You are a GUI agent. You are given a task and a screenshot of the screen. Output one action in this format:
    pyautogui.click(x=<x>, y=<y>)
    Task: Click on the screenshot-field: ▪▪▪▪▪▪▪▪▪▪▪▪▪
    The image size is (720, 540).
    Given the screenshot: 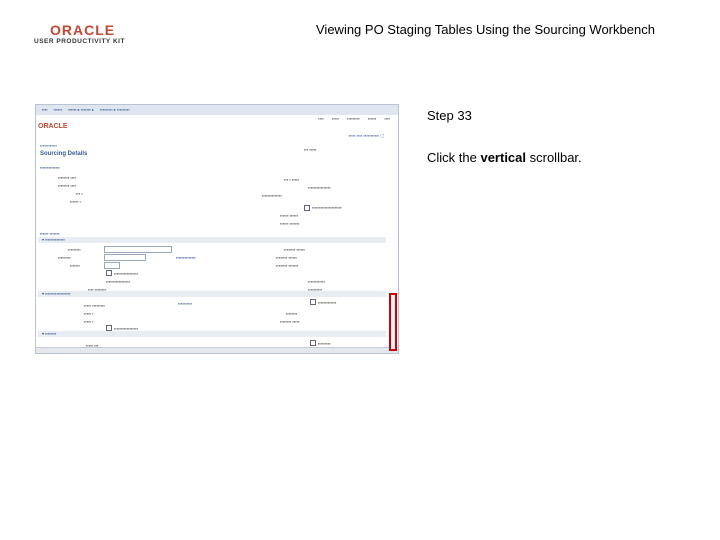 What is the action you would take?
    pyautogui.click(x=327, y=302)
    